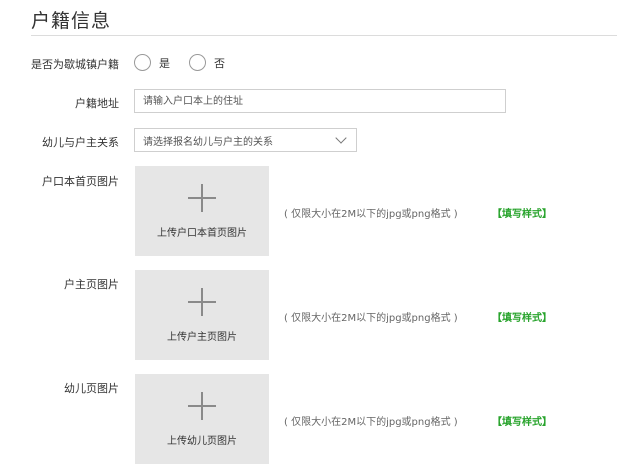  I want to click on radio-no-label: 否, so click(219, 63).